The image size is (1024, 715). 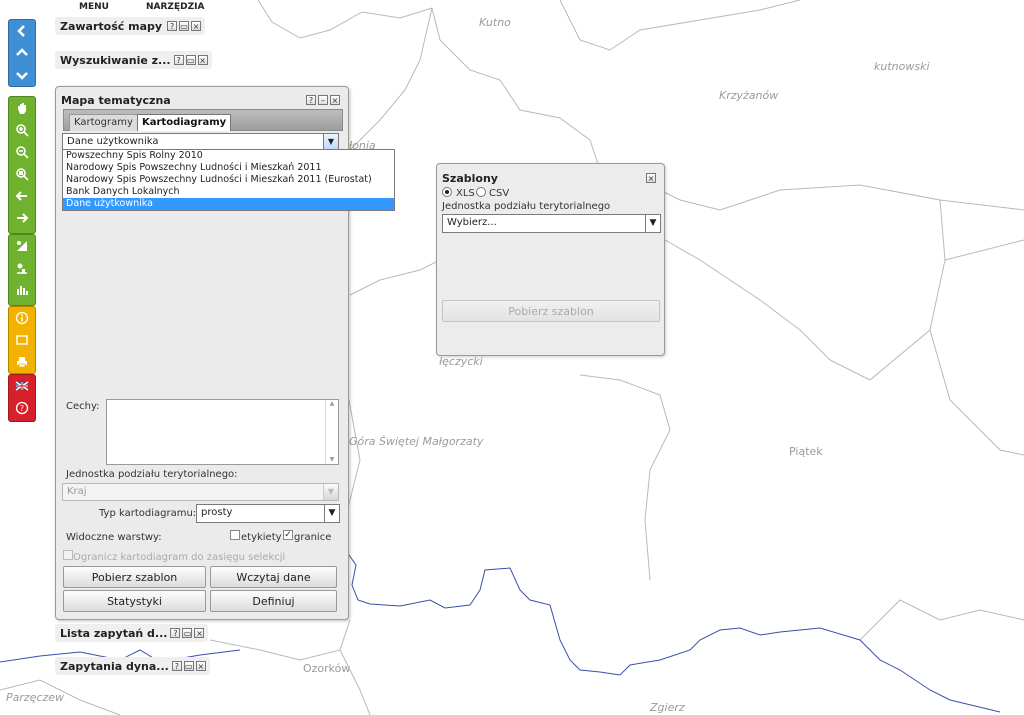 I want to click on point-chart-icon, so click(x=22, y=268).